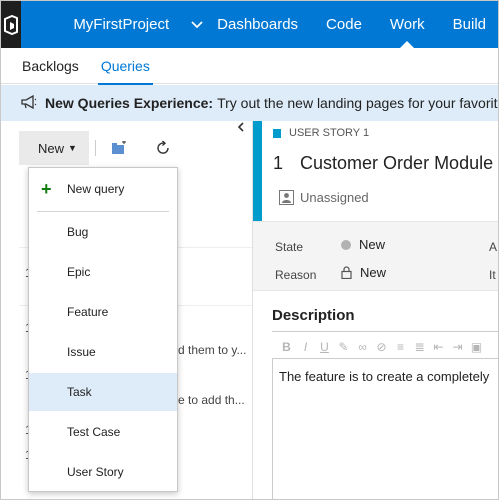  I want to click on new-folder-icon, so click(119, 148).